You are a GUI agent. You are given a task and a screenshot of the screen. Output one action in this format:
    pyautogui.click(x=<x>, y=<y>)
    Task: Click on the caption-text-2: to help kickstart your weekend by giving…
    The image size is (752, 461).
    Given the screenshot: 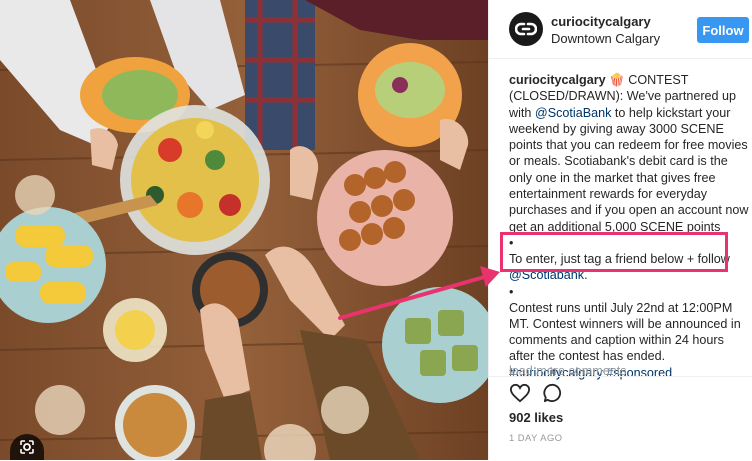 What is the action you would take?
    pyautogui.click(x=629, y=169)
    